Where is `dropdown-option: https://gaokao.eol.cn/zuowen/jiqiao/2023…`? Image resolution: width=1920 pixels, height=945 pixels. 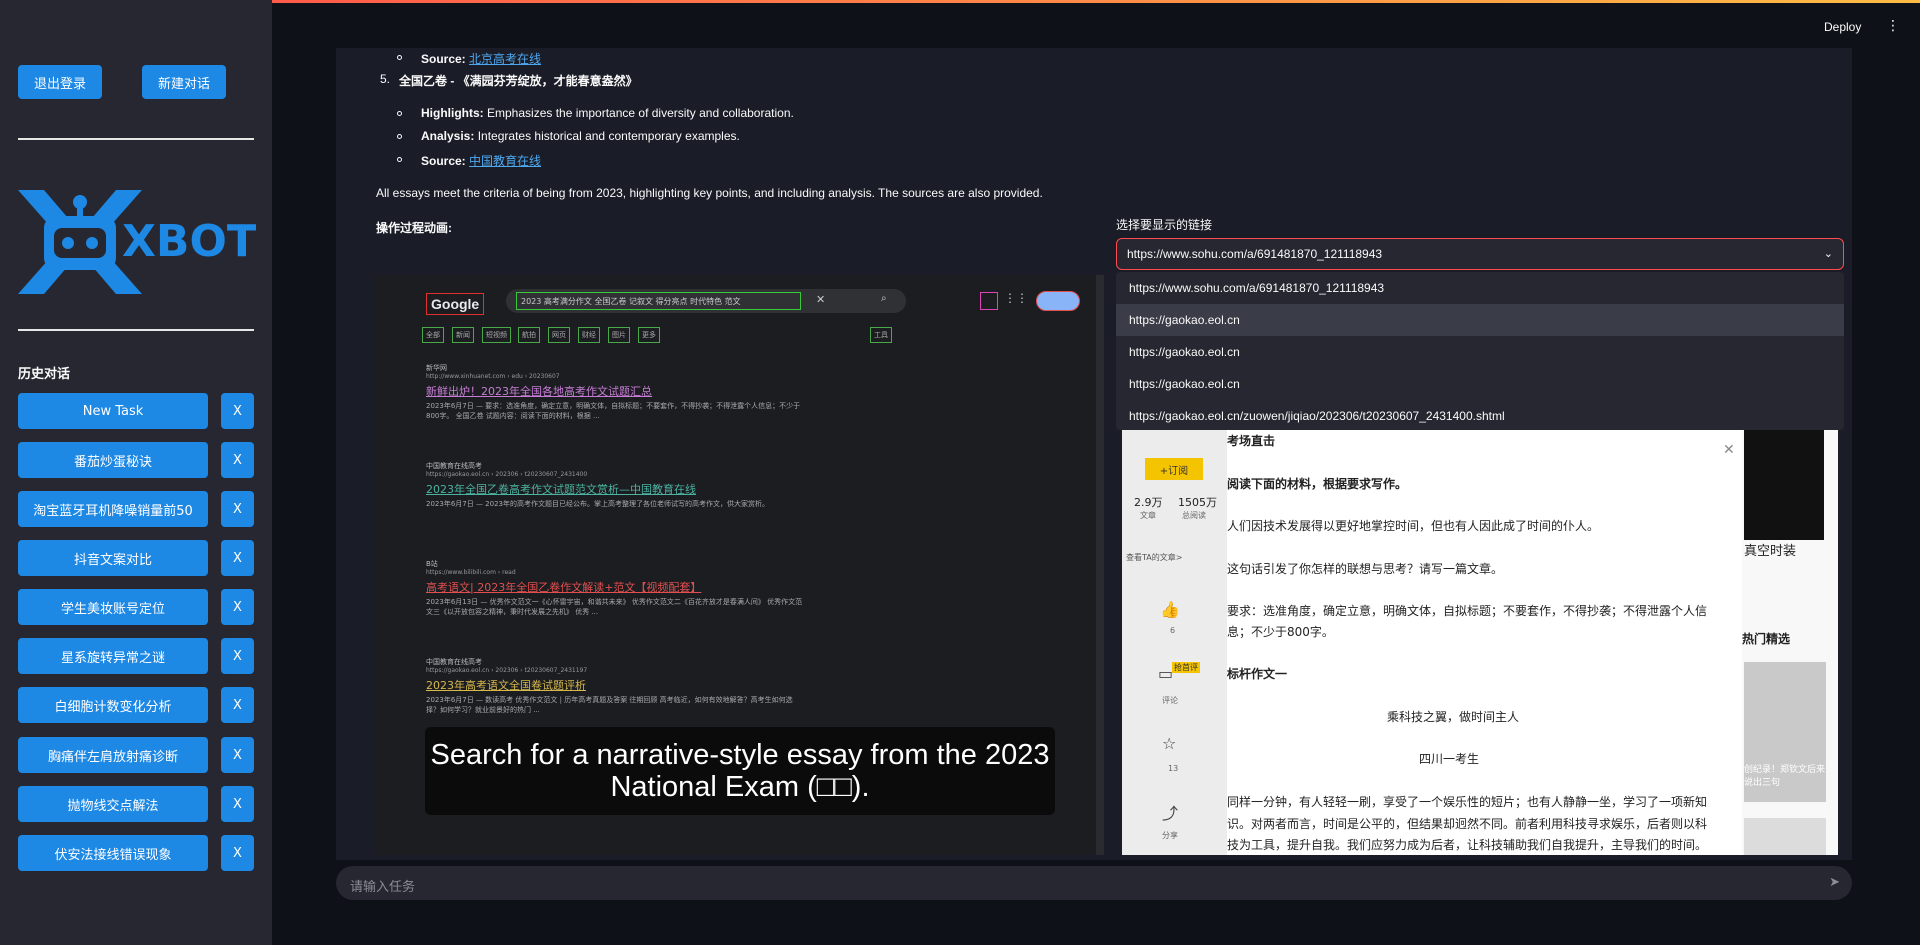 dropdown-option: https://gaokao.eol.cn/zuowen/jiqiao/2023… is located at coordinates (1480, 415).